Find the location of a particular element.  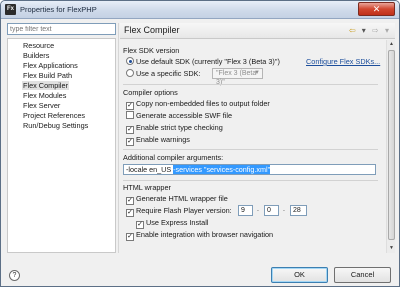

tree-item-builders: Builders is located at coordinates (36, 55).